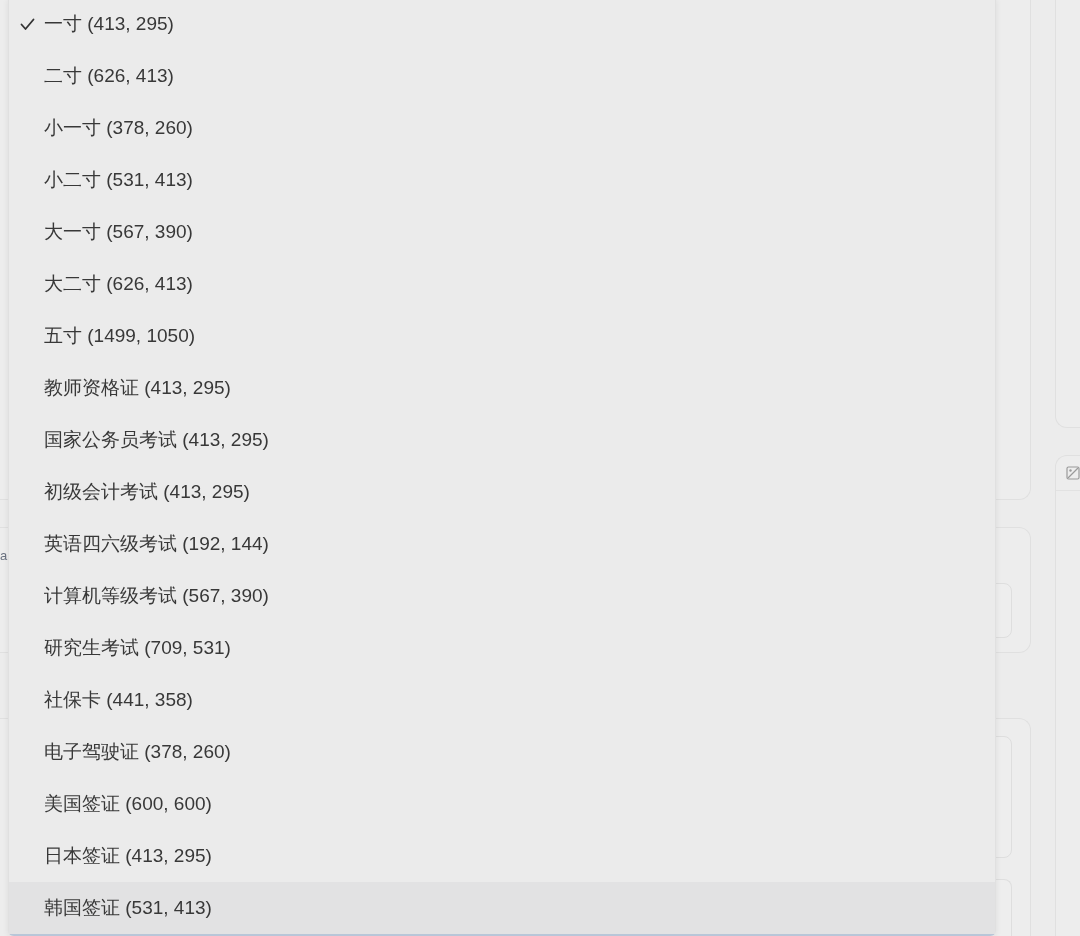 This screenshot has height=936, width=1080. What do you see at coordinates (502, 492) in the screenshot?
I see `dropdown-option: 初级会计考试 (413, 295)` at bounding box center [502, 492].